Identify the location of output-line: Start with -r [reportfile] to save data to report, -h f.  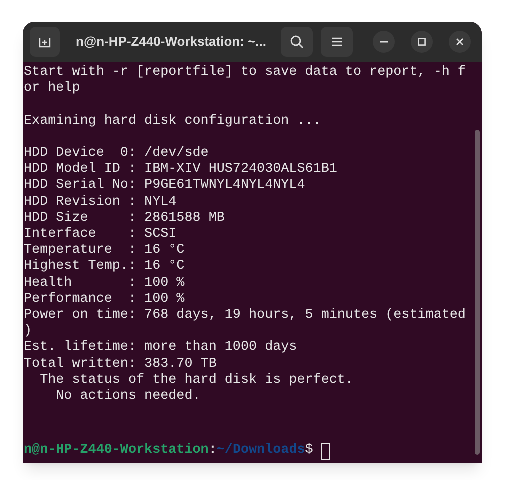
(245, 72).